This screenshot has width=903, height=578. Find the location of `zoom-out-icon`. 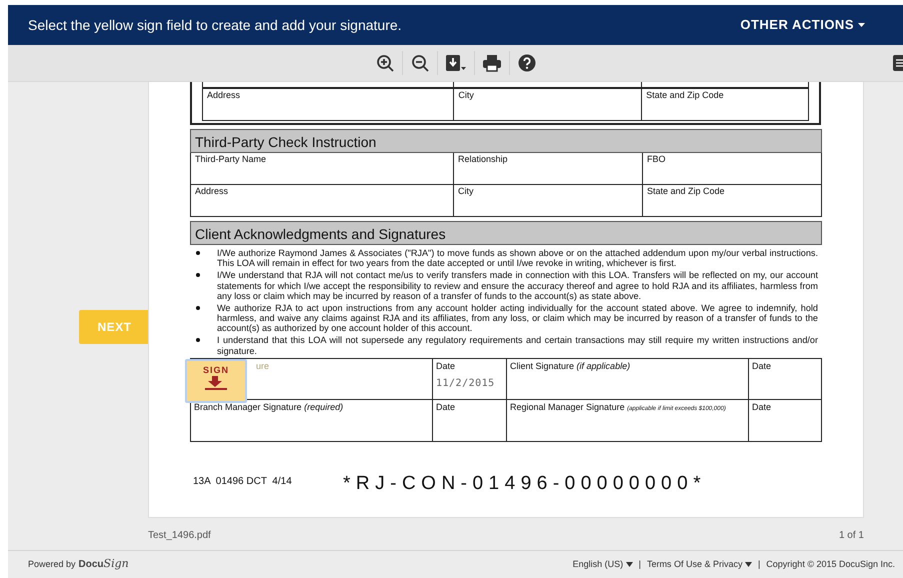

zoom-out-icon is located at coordinates (419, 63).